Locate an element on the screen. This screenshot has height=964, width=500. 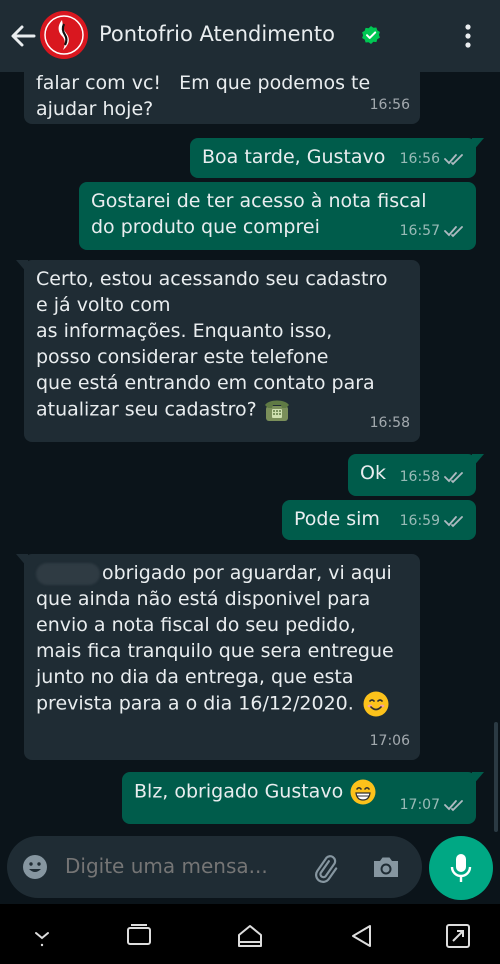
camera-icon is located at coordinates (386, 867).